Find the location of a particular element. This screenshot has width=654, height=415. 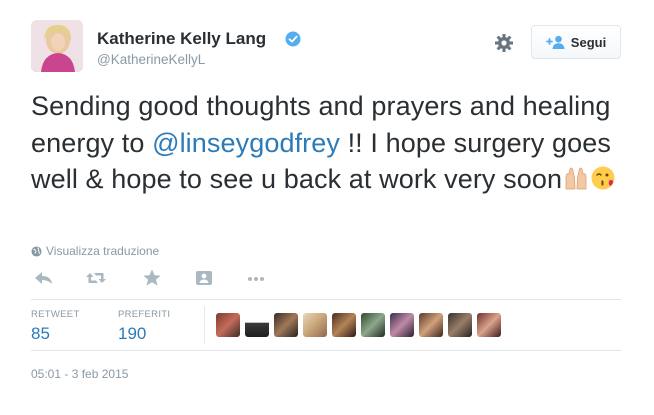

mention-link: @linseygodfrey is located at coordinates (246, 143).